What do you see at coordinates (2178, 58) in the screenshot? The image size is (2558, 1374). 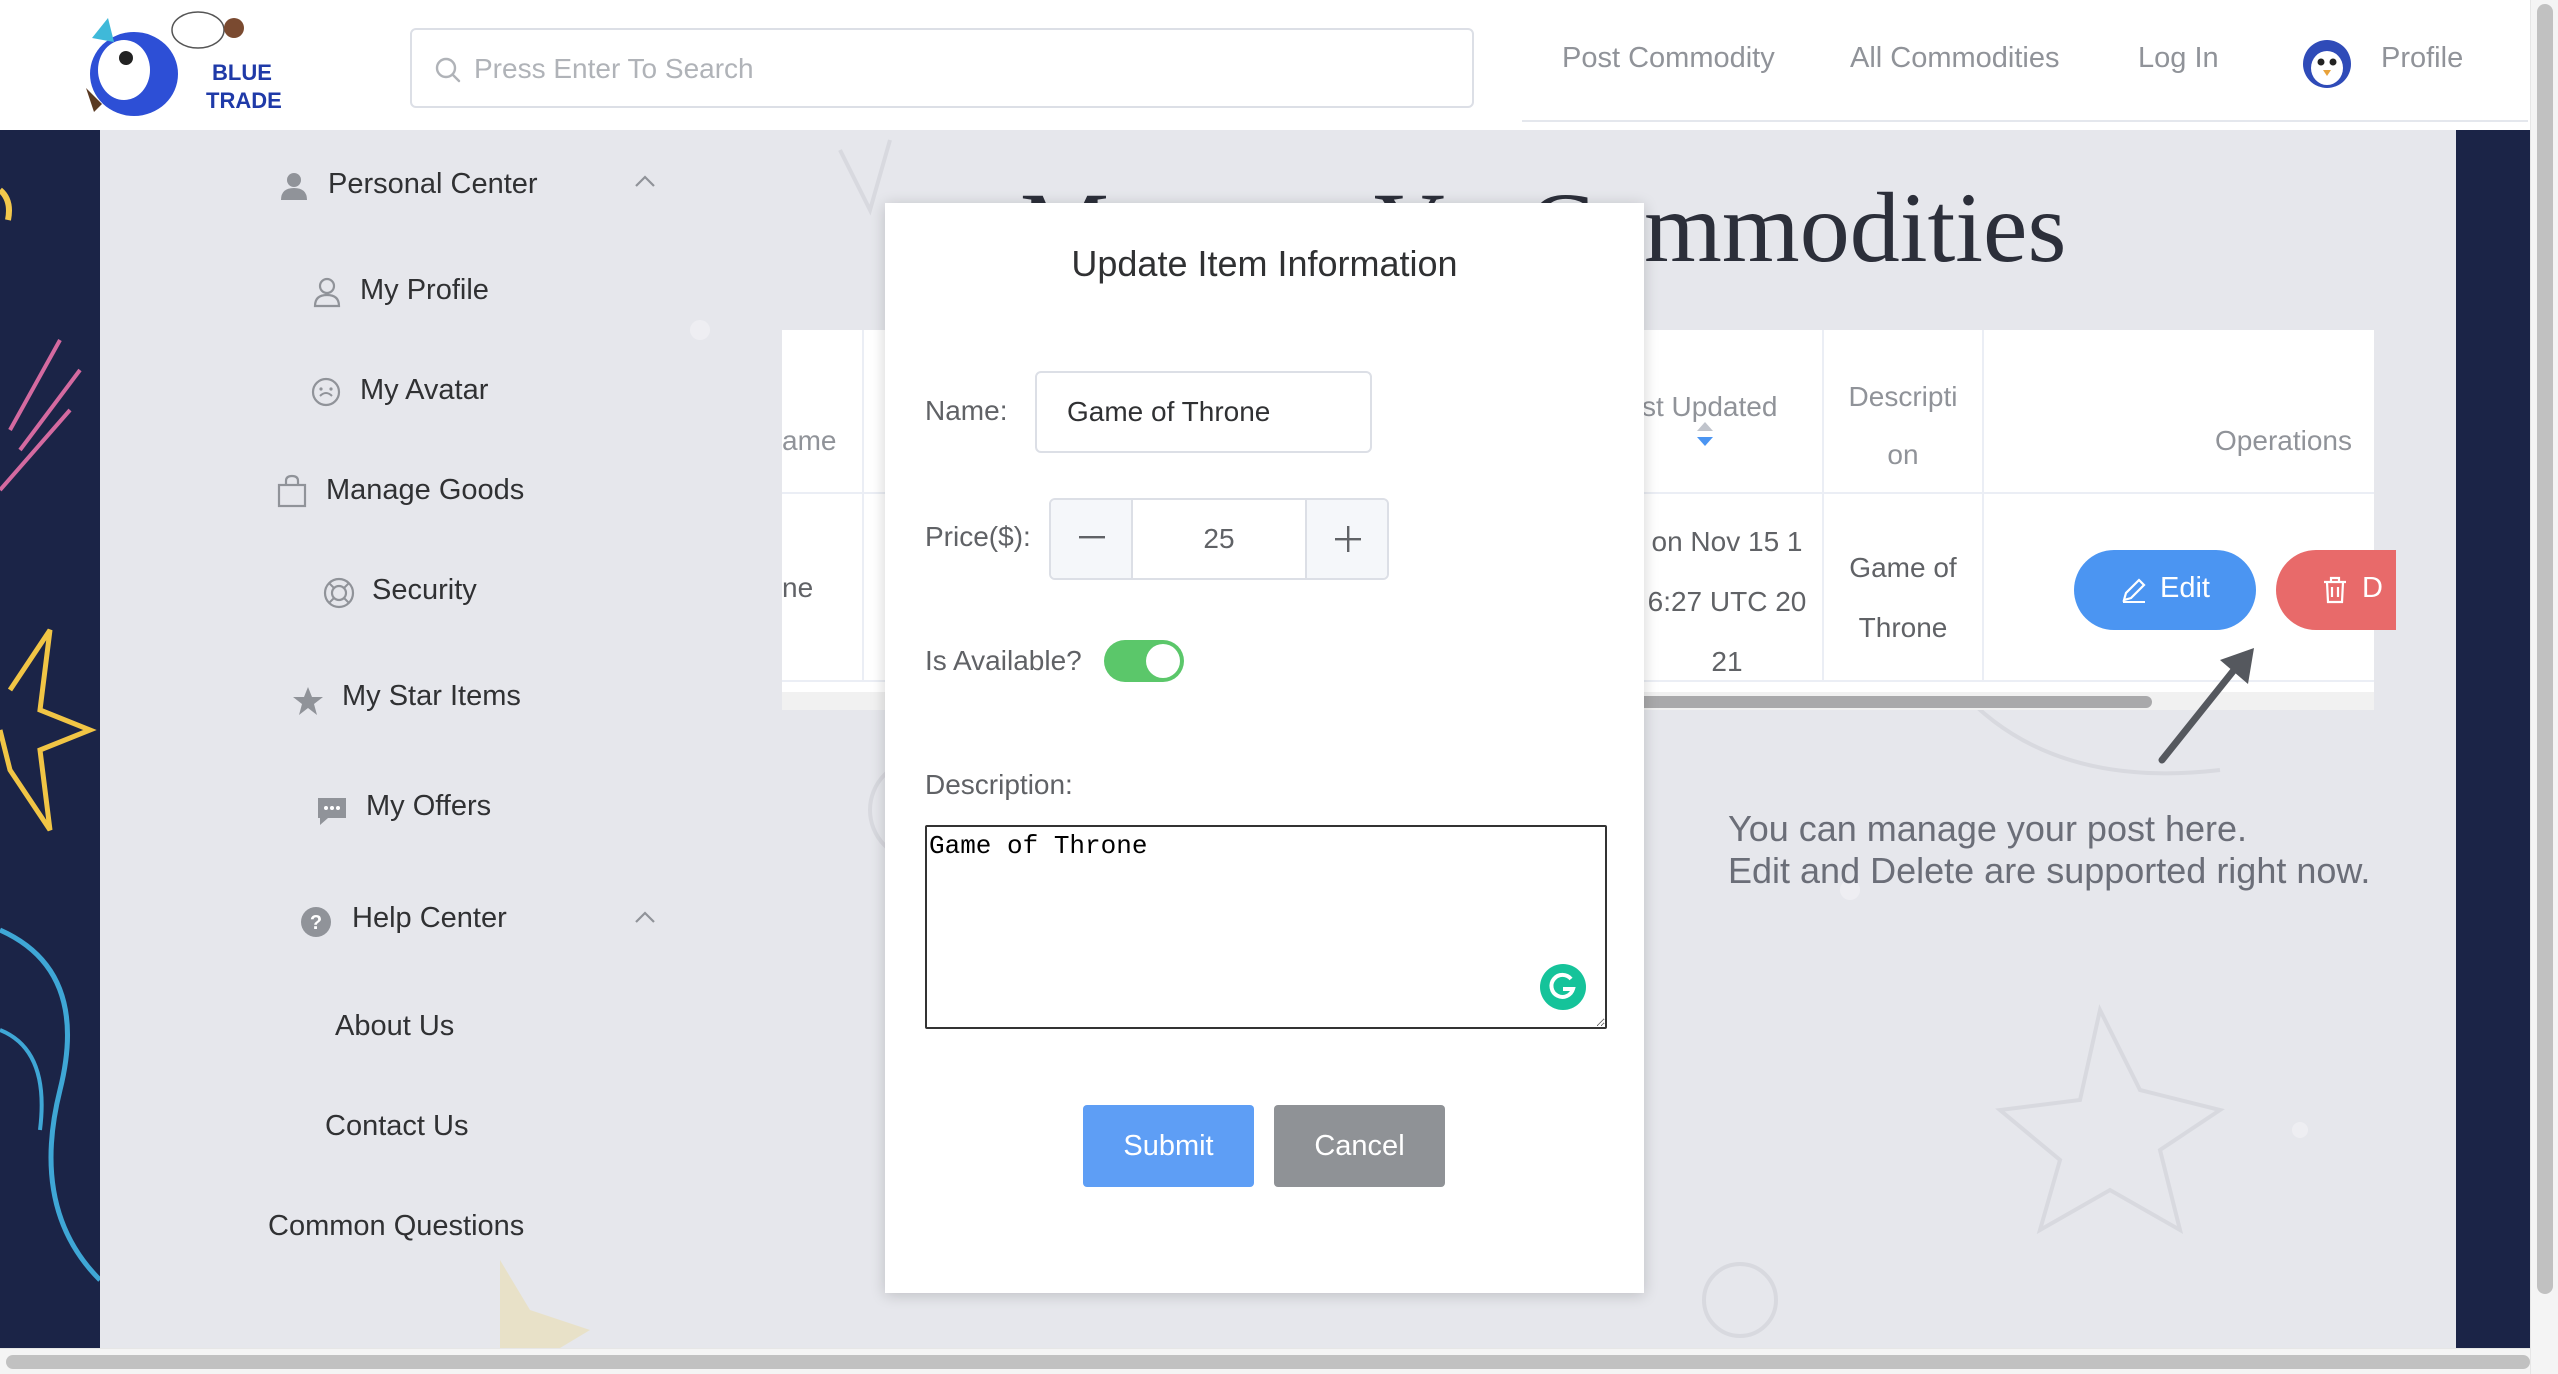 I see `nav-log-in: Log In` at bounding box center [2178, 58].